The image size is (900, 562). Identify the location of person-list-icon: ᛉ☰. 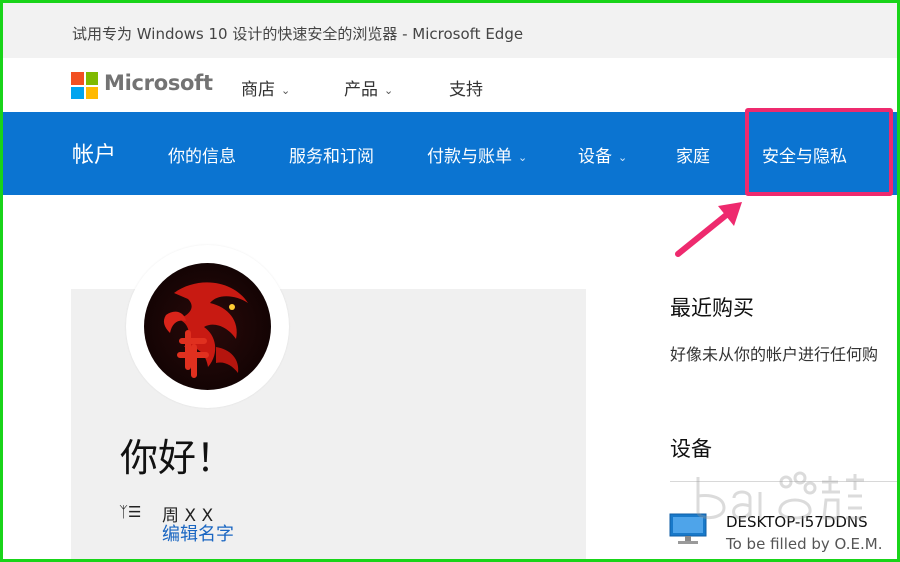
(130, 512).